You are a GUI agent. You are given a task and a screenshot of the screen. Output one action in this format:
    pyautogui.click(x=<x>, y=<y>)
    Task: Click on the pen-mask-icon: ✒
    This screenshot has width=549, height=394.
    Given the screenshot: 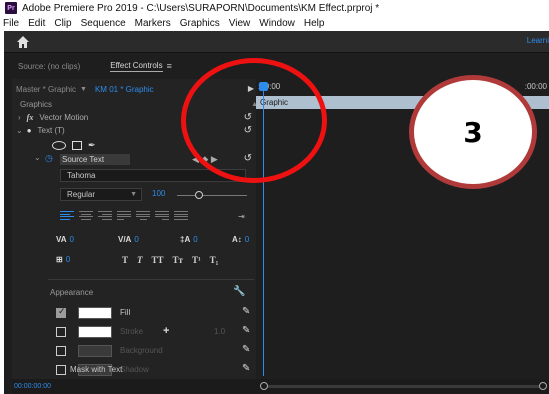 What is the action you would take?
    pyautogui.click(x=92, y=145)
    